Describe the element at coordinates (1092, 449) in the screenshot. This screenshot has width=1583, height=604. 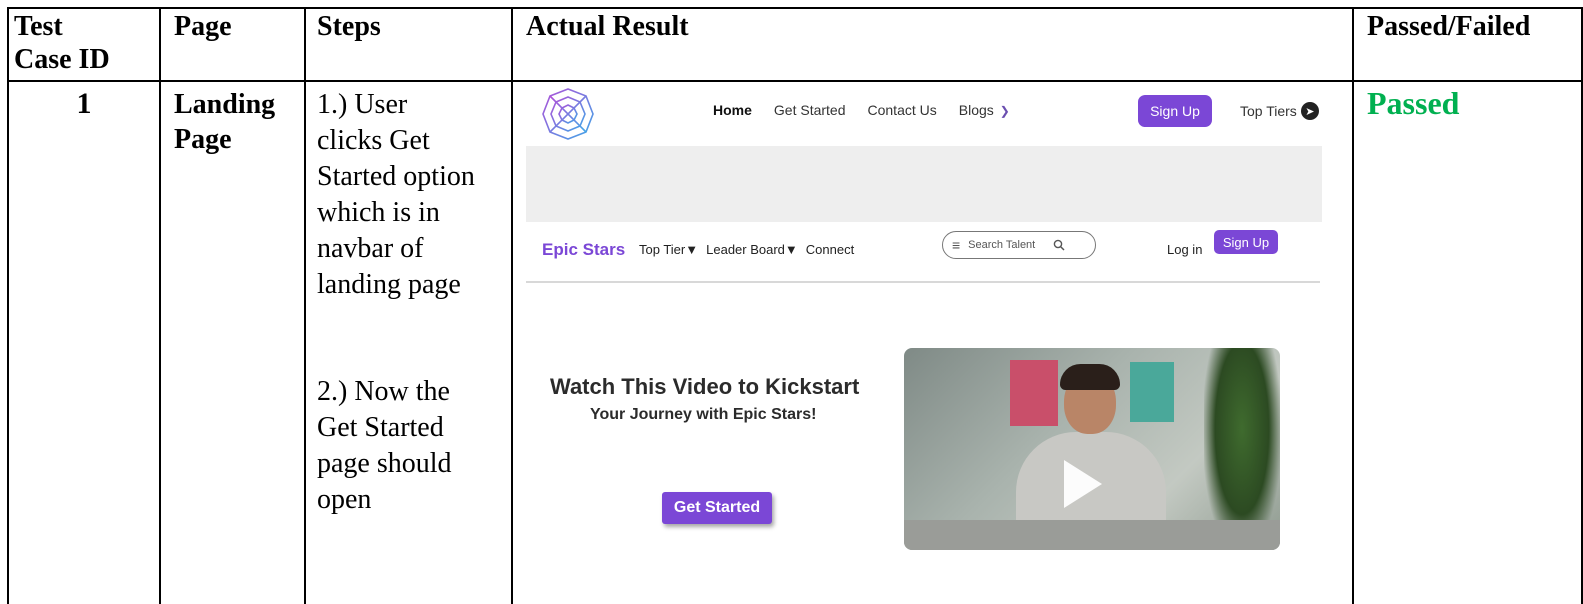
I see `intro-video` at that location.